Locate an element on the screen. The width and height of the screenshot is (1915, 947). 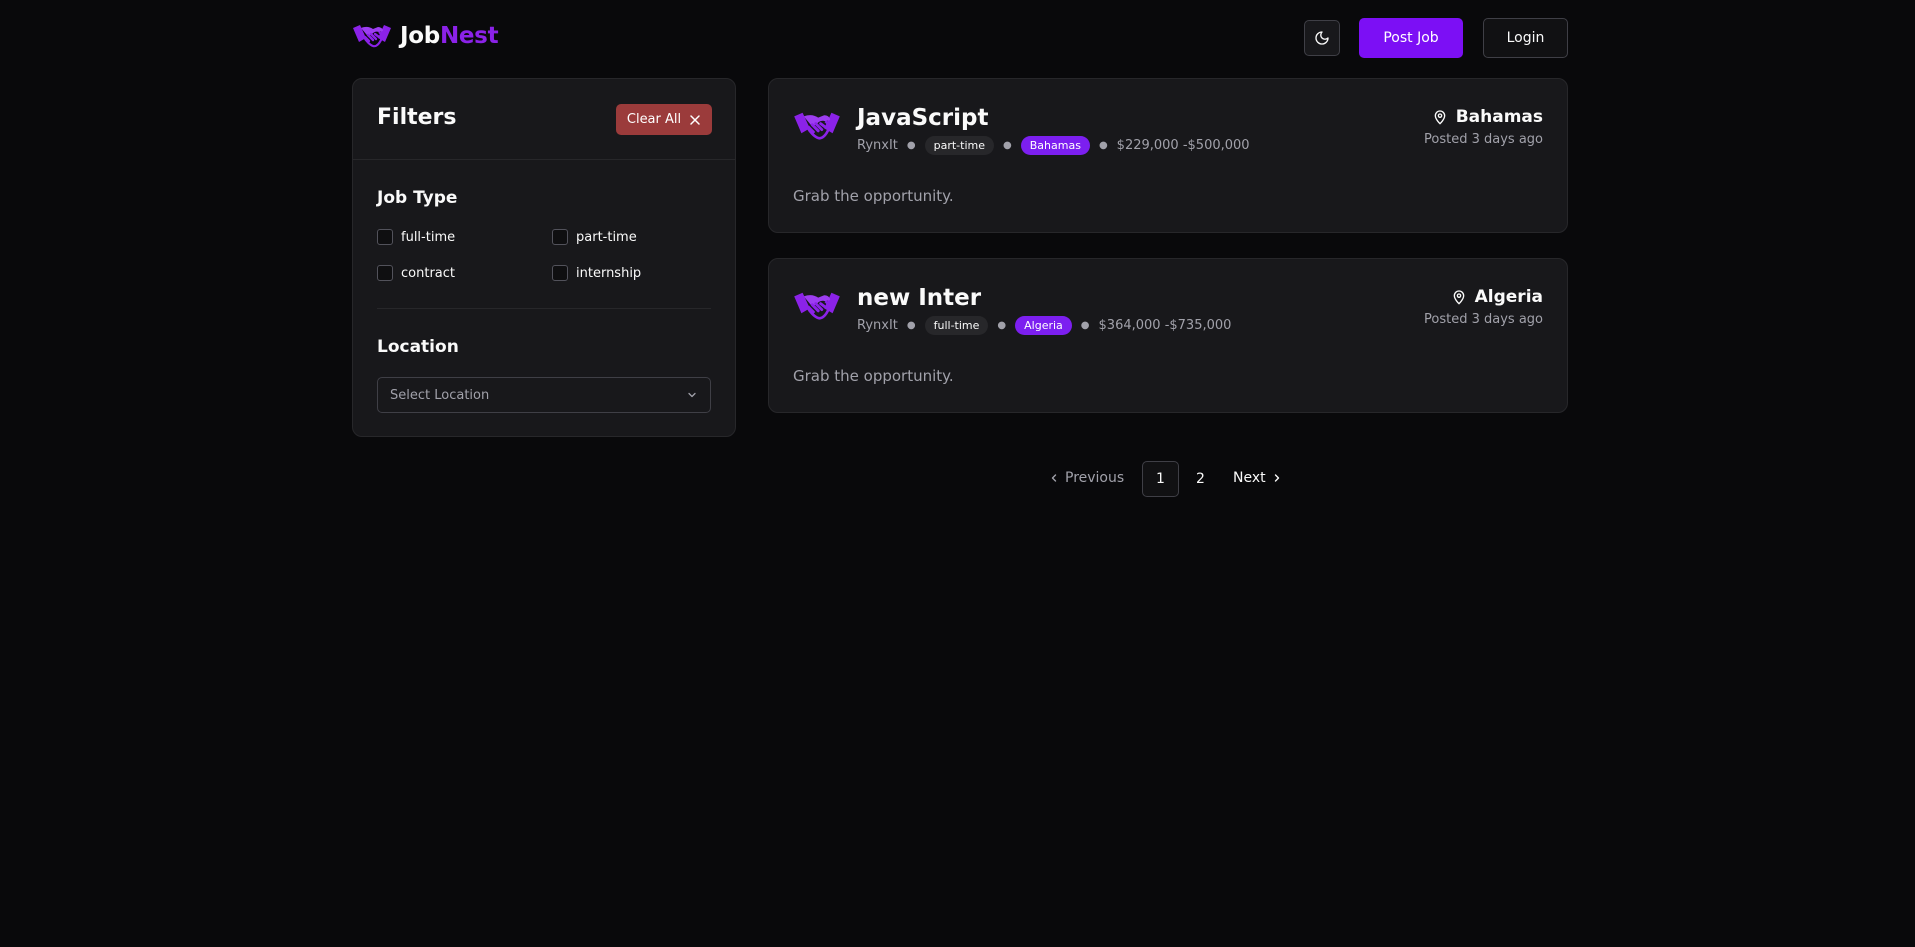
clear-all-button: Clear All is located at coordinates (664, 119).